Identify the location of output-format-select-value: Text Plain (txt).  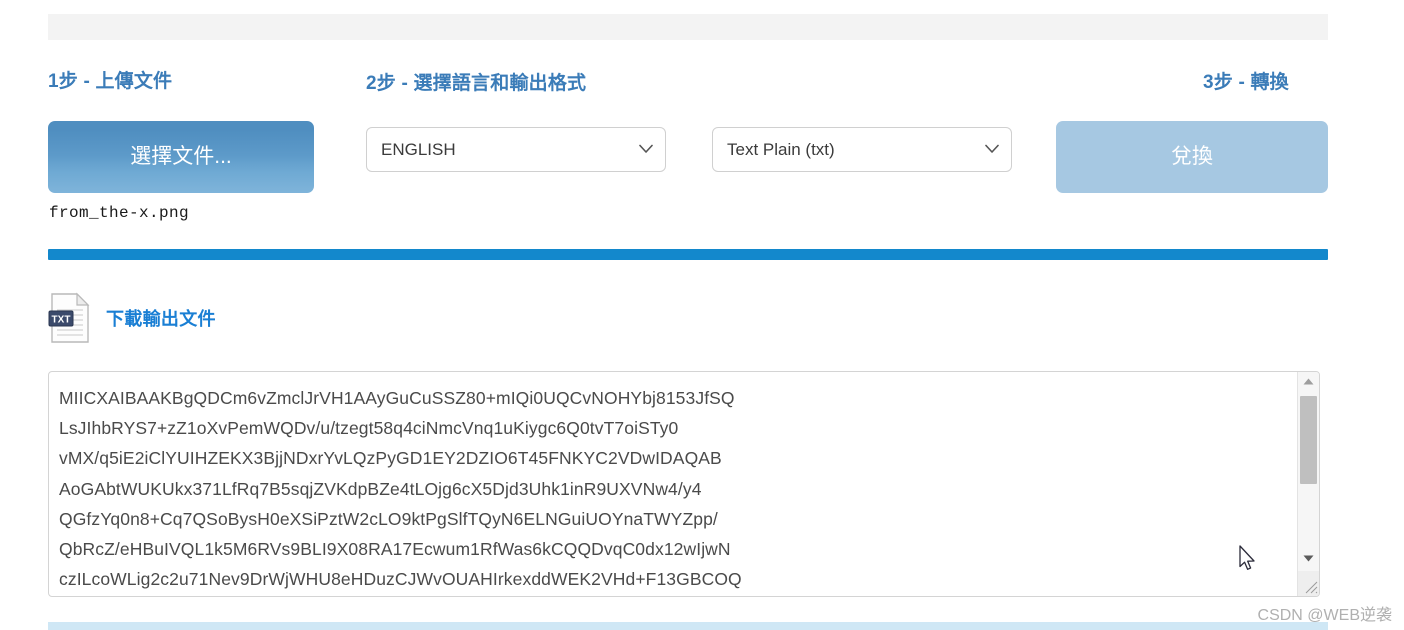
(781, 149).